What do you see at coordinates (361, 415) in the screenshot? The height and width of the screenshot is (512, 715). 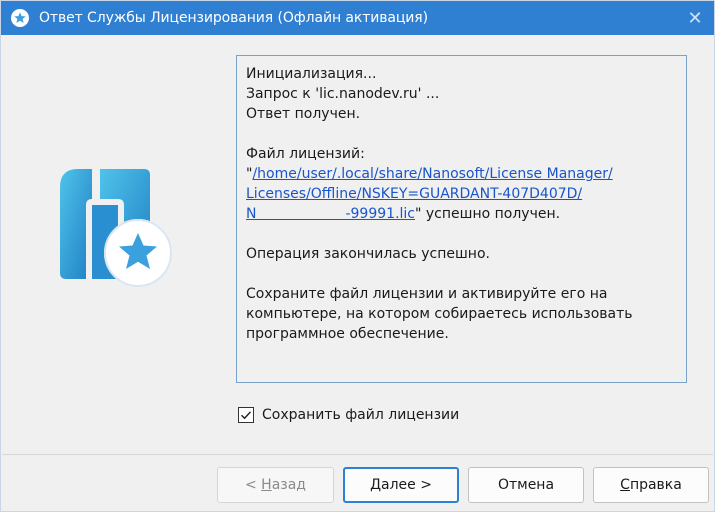 I see `save-license-label: Сохранить файл лицензии` at bounding box center [361, 415].